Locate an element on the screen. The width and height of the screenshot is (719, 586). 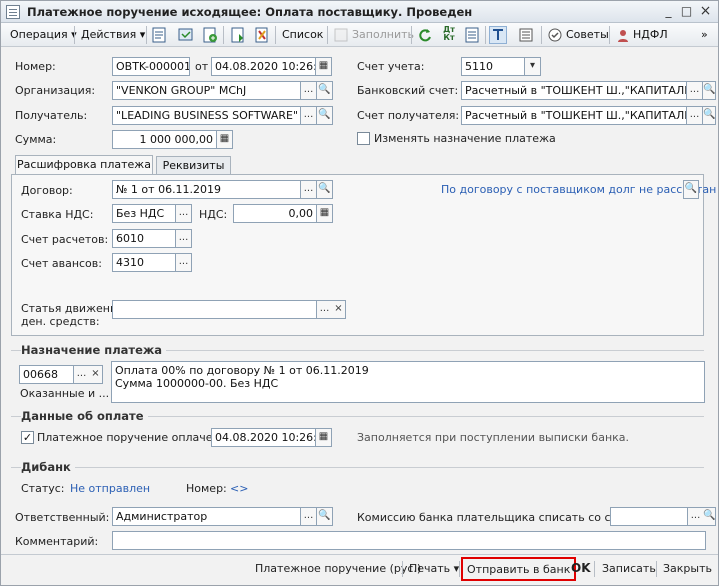
paid-date-field: 04.08.2020 10:26:53 is located at coordinates (263, 437).